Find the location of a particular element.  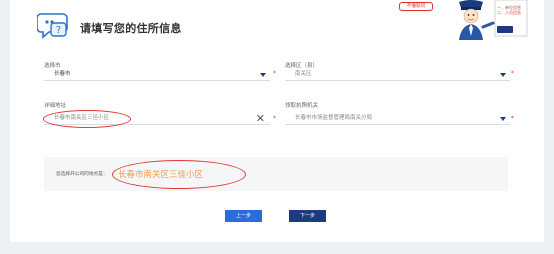

page-title: 请填写您的住所信息 is located at coordinates (131, 28).